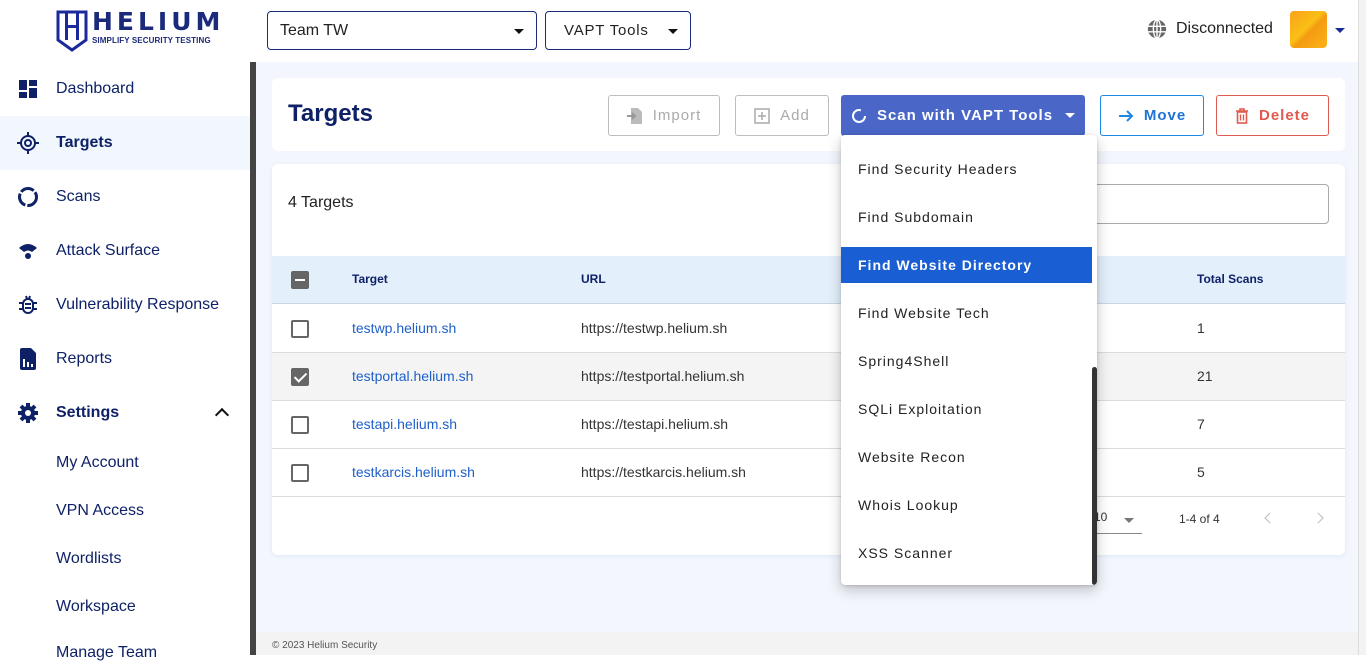 The image size is (1366, 662). What do you see at coordinates (1318, 518) in the screenshot?
I see `next-page-icon` at bounding box center [1318, 518].